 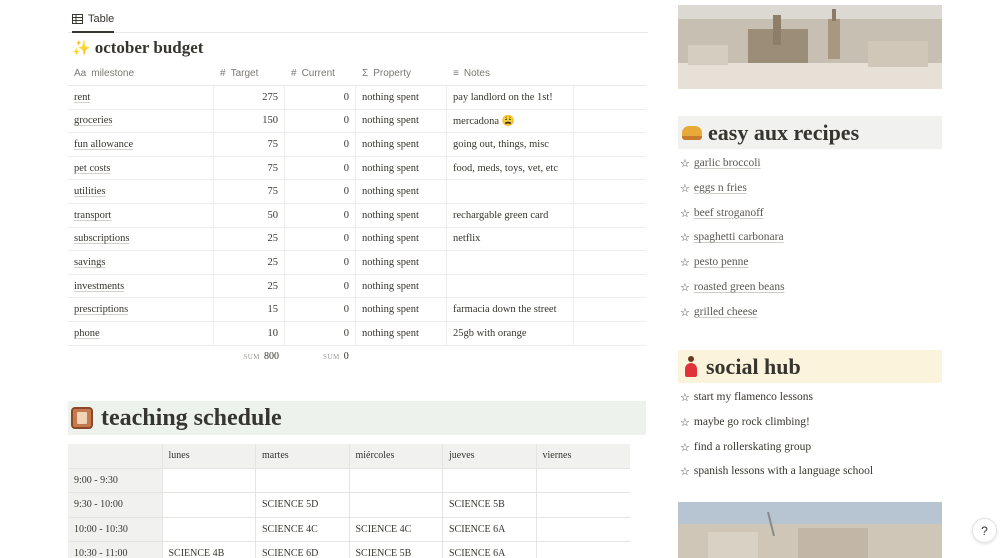 I want to click on list-item: ☆ roasted green beans, so click(x=732, y=293).